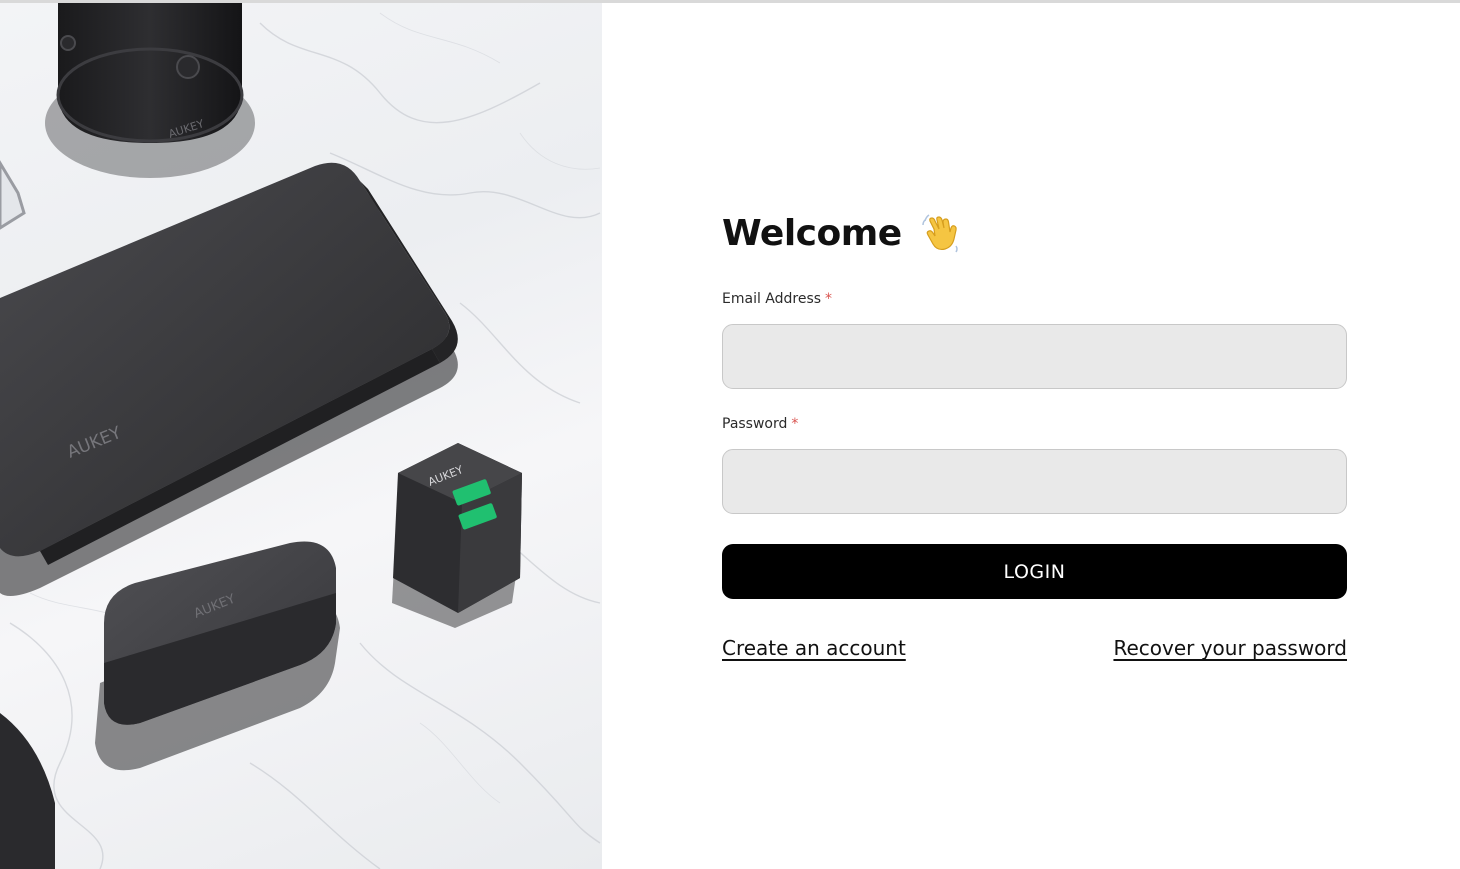 The width and height of the screenshot is (1460, 869). I want to click on password-input, so click(1034, 481).